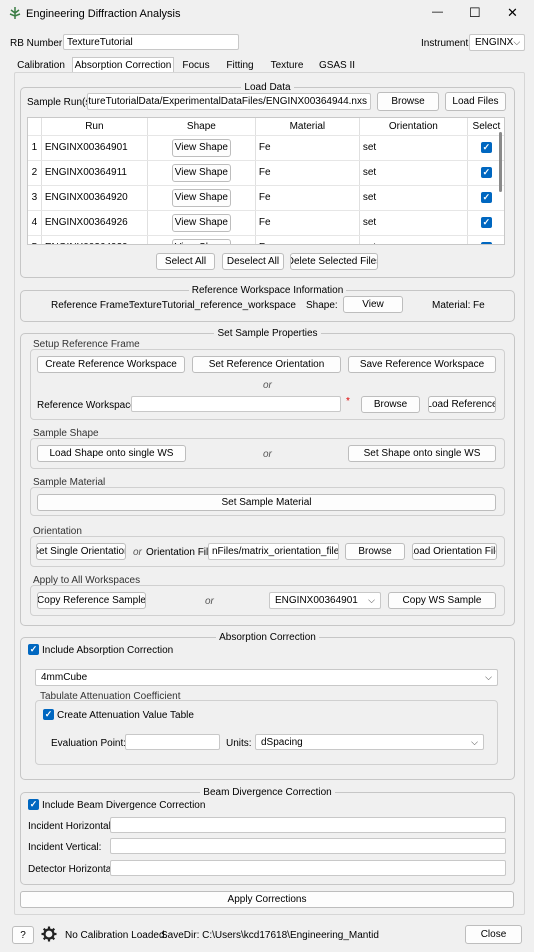  Describe the element at coordinates (94, 198) in the screenshot. I see `run-cell: ENGINX00364920` at that location.